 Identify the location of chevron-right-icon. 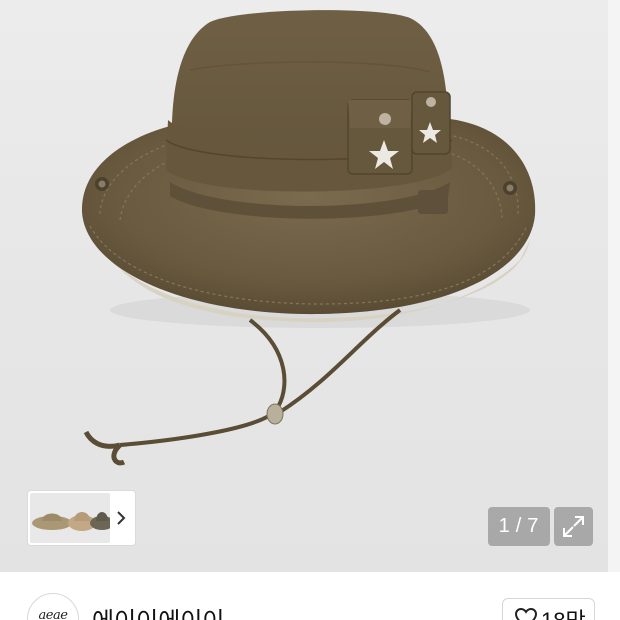
(121, 518).